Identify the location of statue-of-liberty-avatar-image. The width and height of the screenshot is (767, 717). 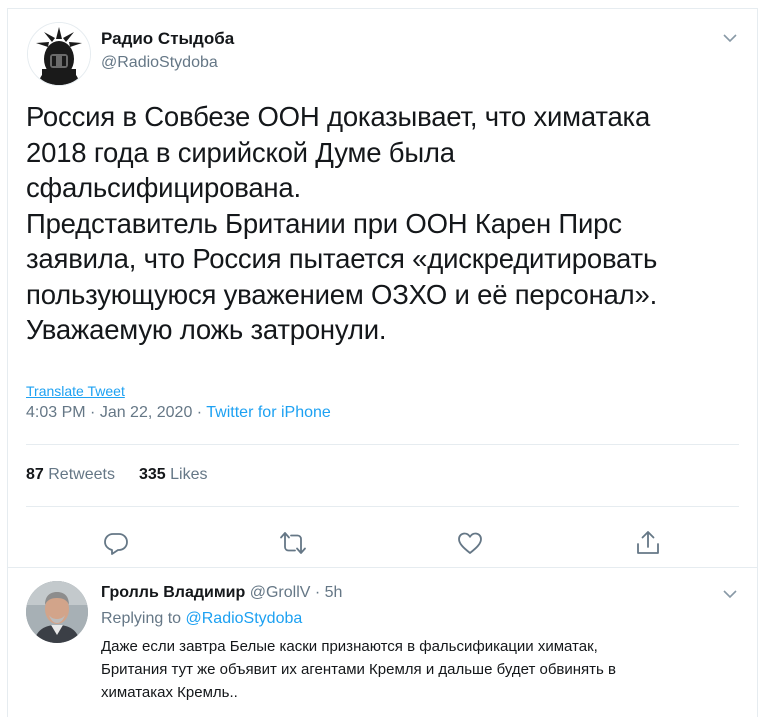
(59, 54).